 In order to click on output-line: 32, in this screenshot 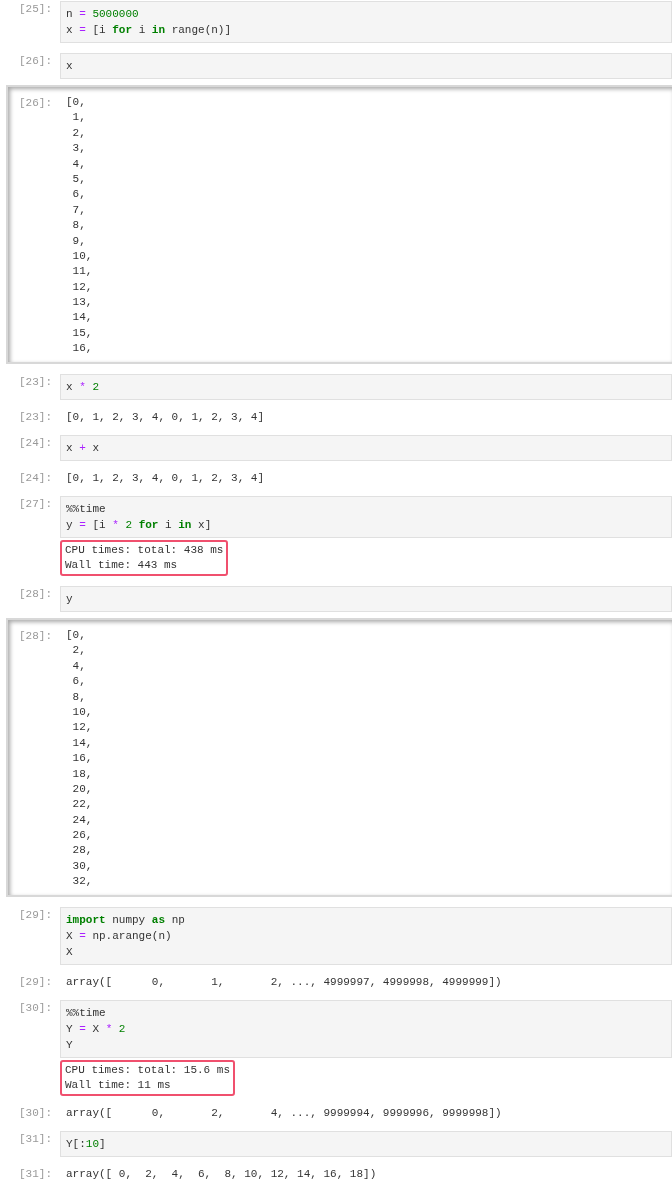, I will do `click(82, 882)`.